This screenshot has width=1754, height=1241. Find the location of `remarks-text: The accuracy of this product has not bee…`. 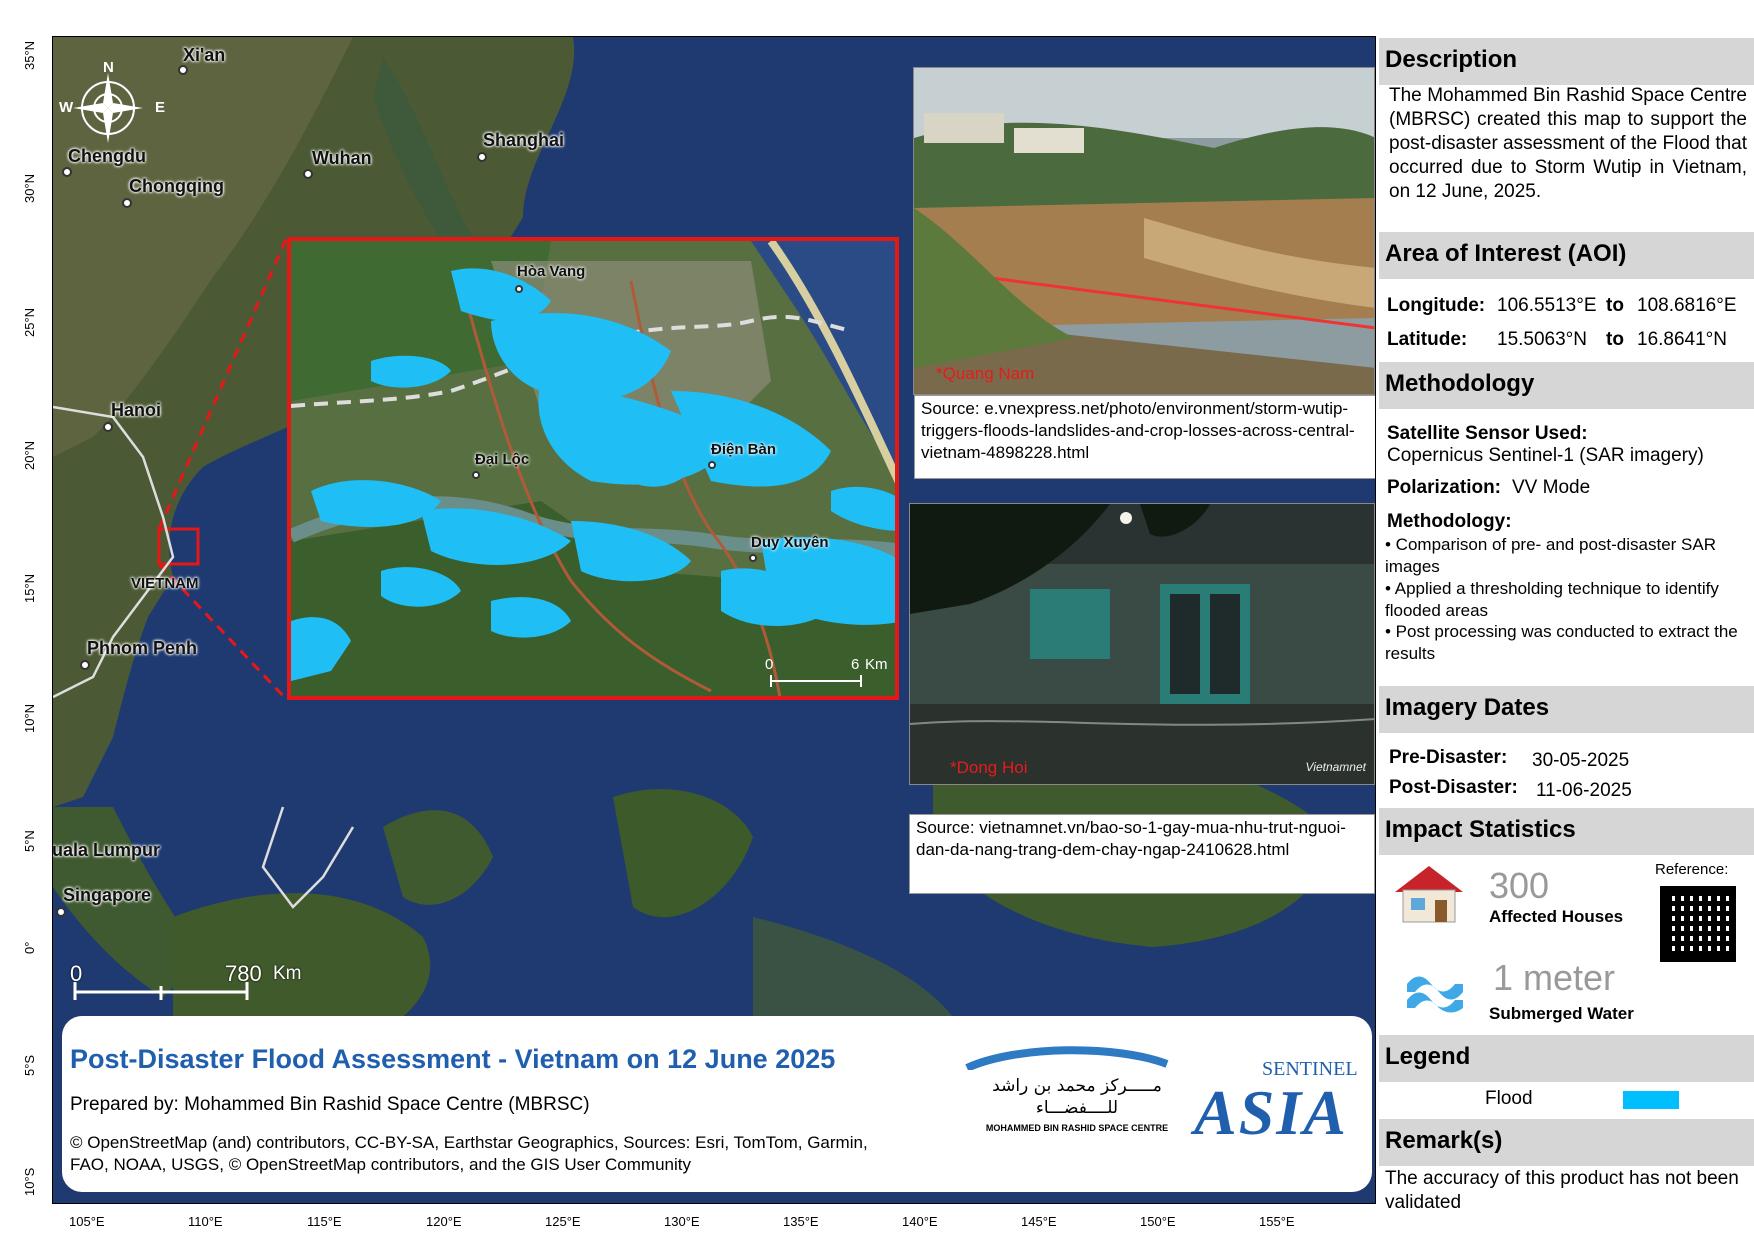

remarks-text: The accuracy of this product has not bee… is located at coordinates (1562, 1190).